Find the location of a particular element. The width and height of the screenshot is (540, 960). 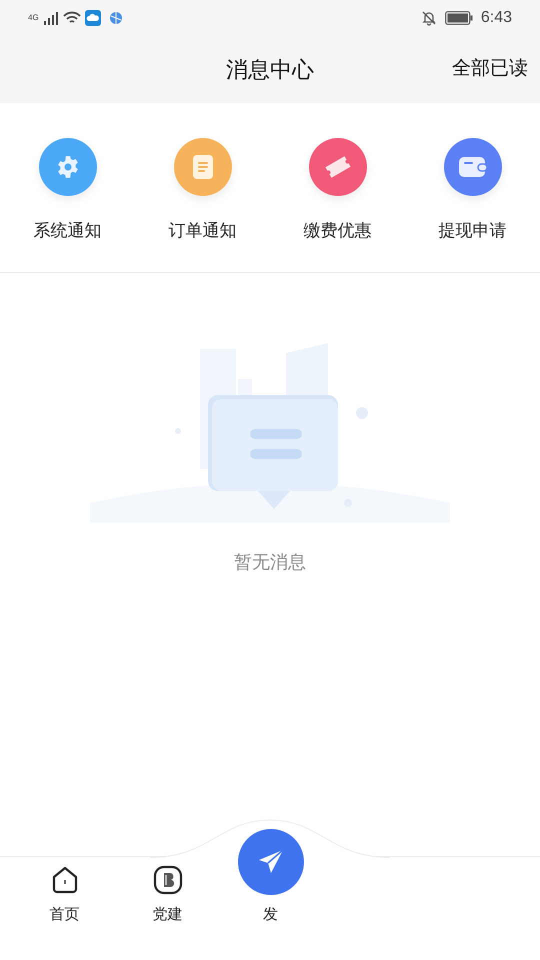

signal-icon is located at coordinates (50, 18).